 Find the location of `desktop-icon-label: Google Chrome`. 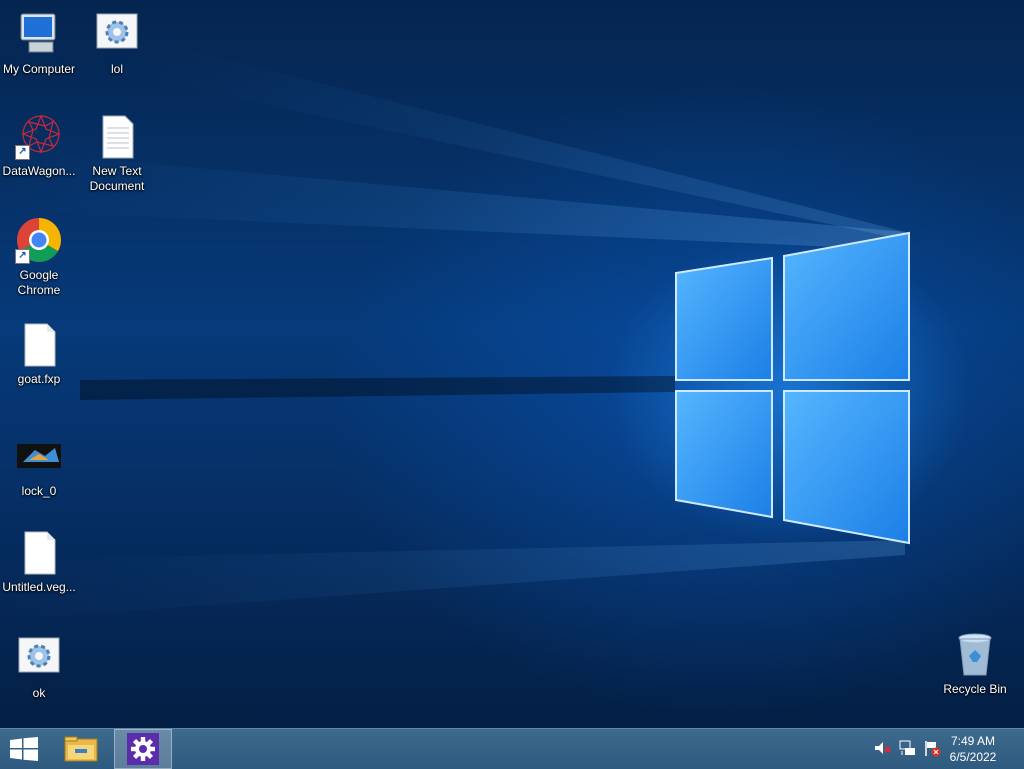

desktop-icon-label: Google Chrome is located at coordinates (39, 282).